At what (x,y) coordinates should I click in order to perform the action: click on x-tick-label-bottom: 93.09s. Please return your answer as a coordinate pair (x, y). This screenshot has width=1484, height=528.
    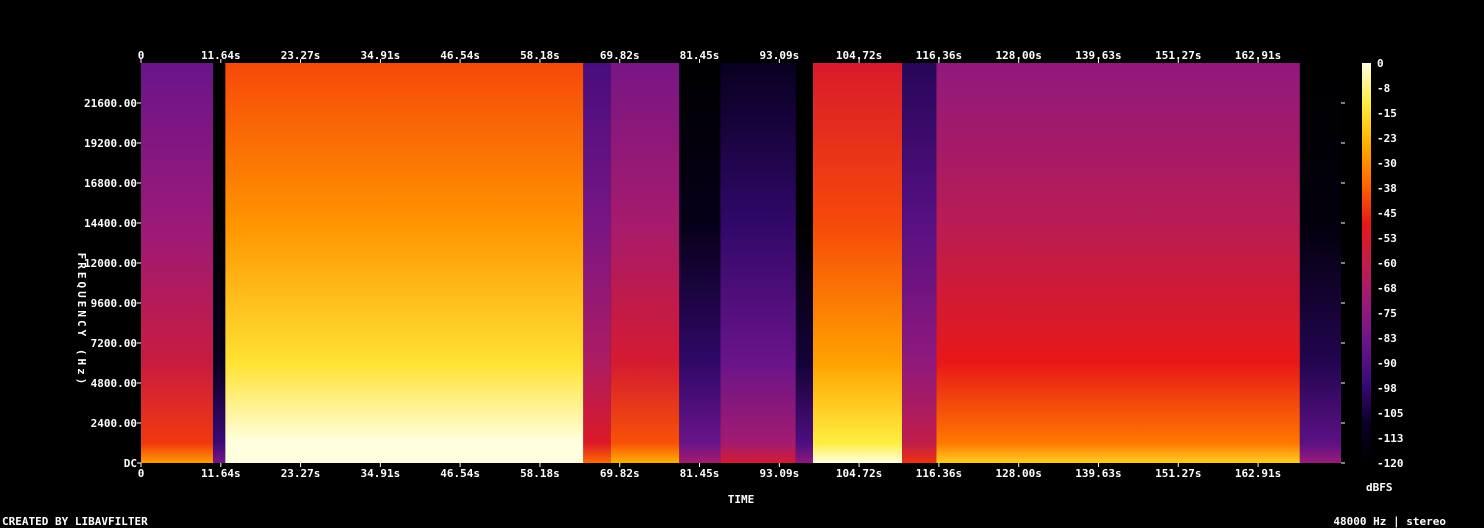
    Looking at the image, I should click on (779, 473).